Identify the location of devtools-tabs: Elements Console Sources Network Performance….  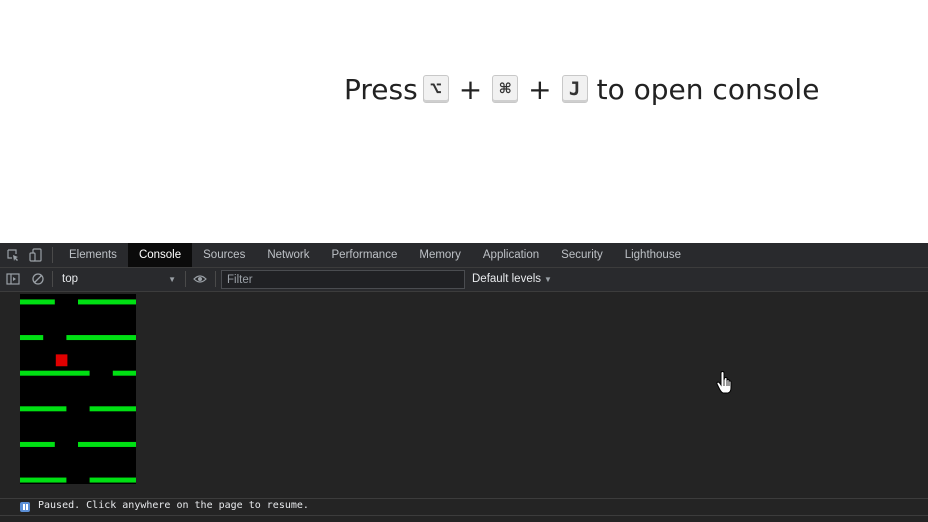
(375, 255).